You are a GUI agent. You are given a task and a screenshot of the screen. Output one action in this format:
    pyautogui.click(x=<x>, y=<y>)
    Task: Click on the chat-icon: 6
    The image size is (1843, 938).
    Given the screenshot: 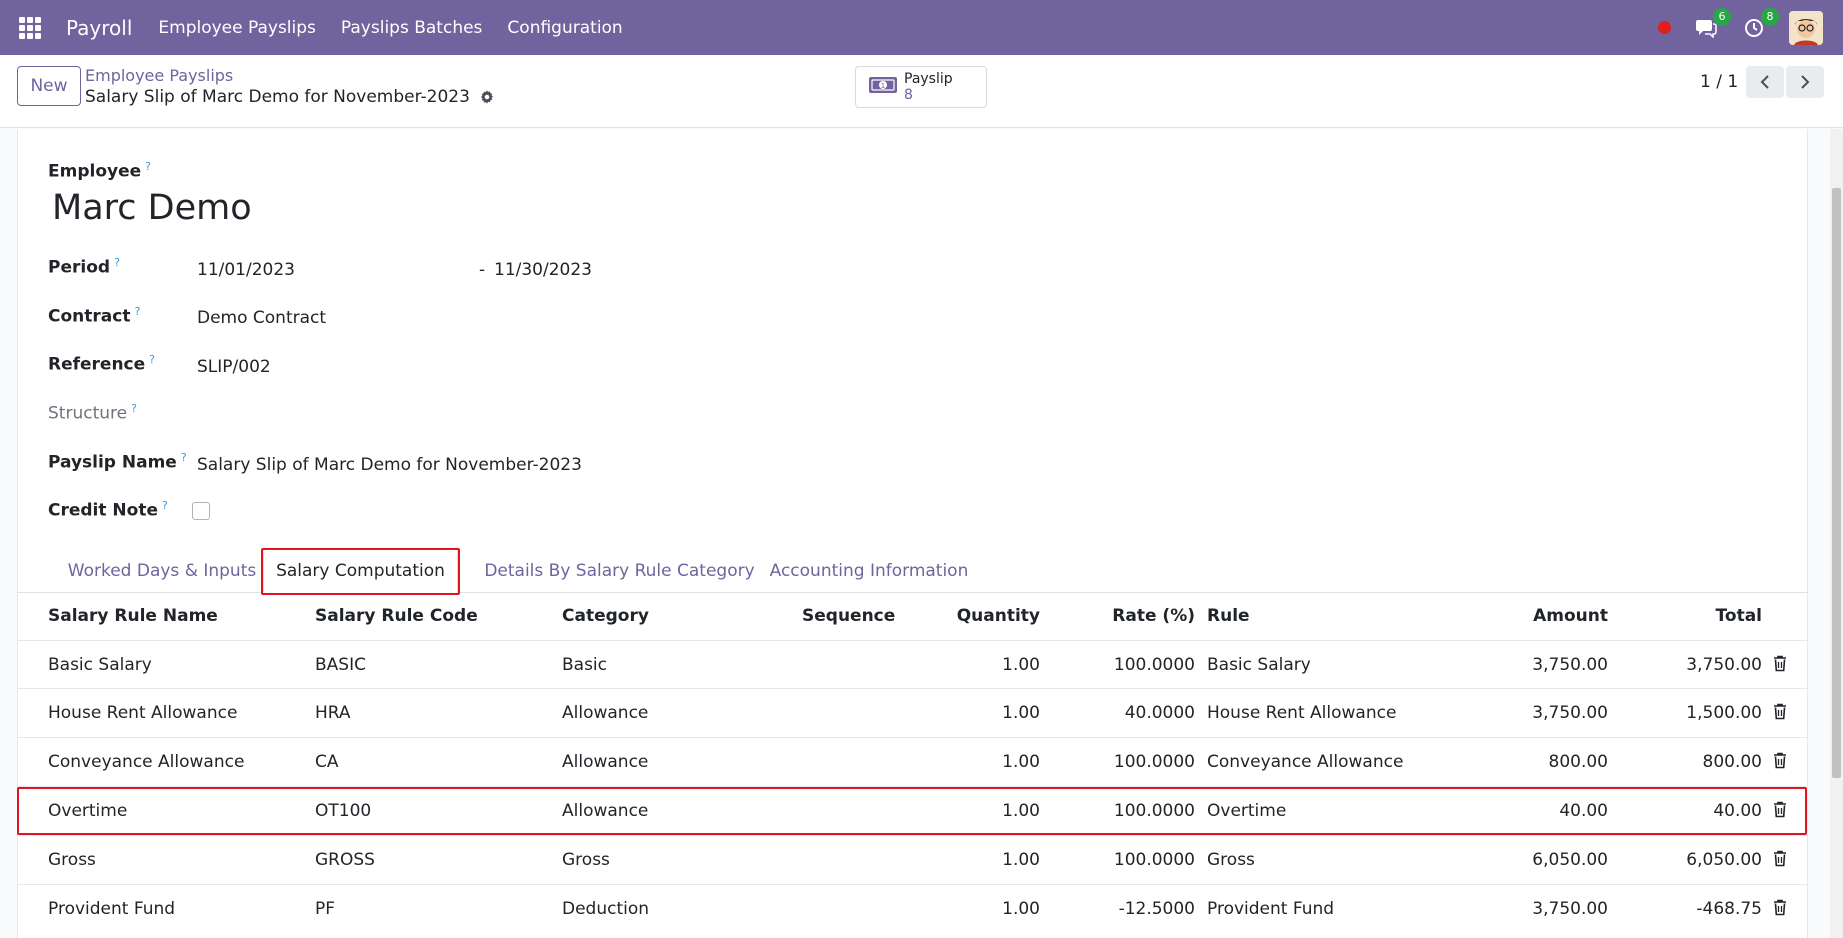 What is the action you would take?
    pyautogui.click(x=1712, y=24)
    